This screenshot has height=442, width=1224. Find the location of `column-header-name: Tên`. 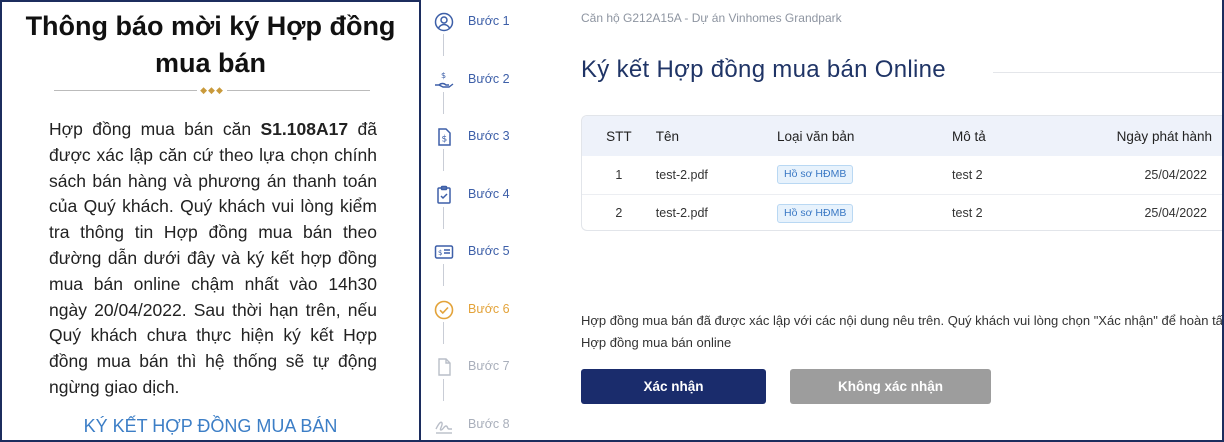

column-header-name: Tên is located at coordinates (667, 136).